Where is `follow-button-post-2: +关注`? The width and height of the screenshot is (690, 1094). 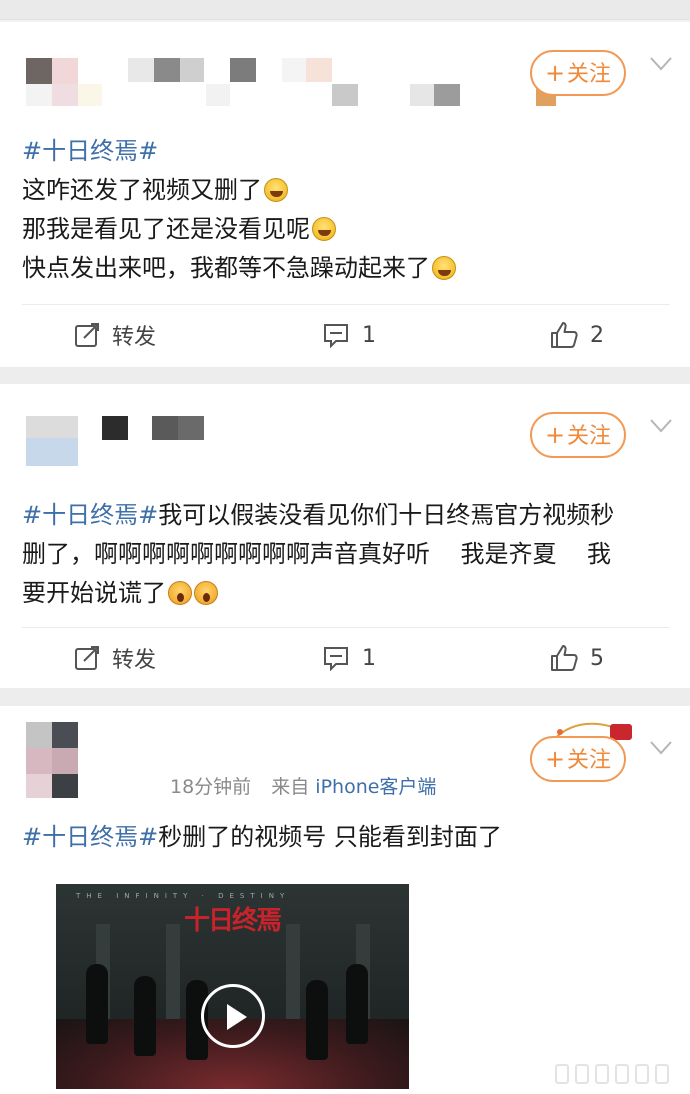
follow-button-post-2: +关注 is located at coordinates (578, 435).